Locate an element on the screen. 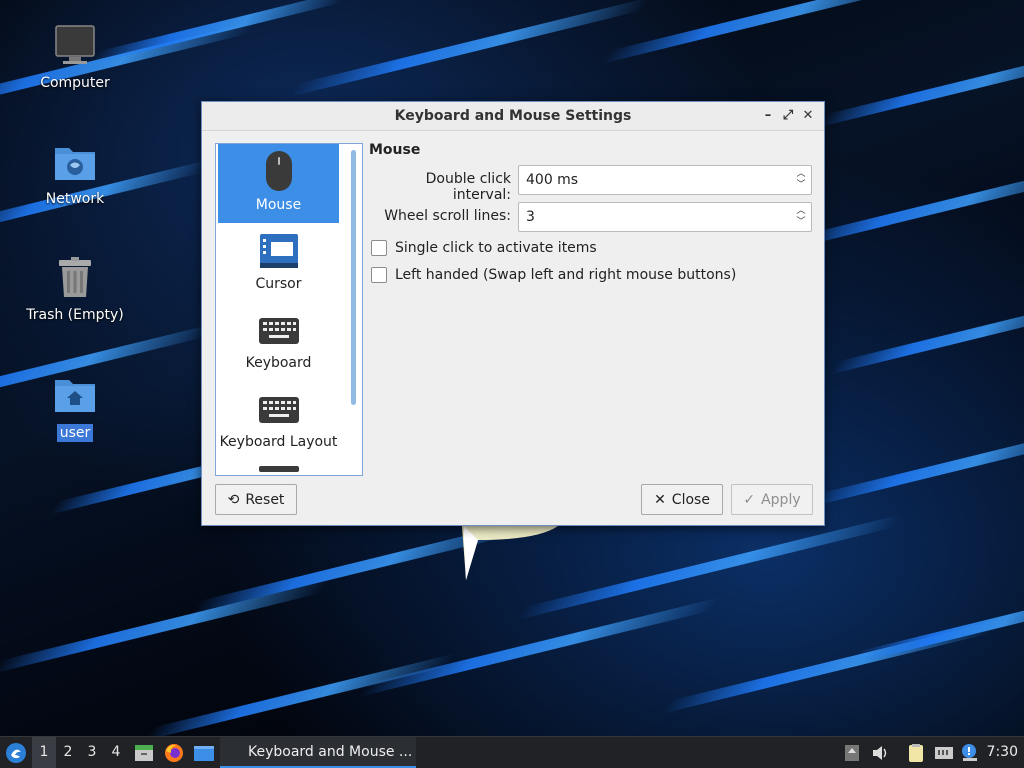 This screenshot has width=1024, height=768. maximize-icon: ⤢ is located at coordinates (788, 116).